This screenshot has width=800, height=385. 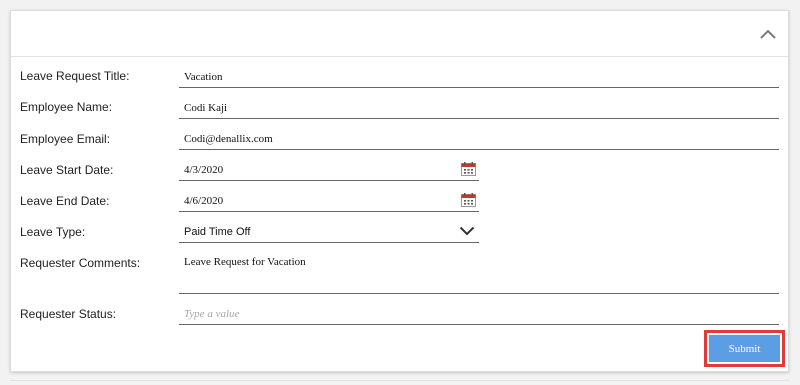 I want to click on leave-title-label: Leave Request Title:, so click(x=75, y=76).